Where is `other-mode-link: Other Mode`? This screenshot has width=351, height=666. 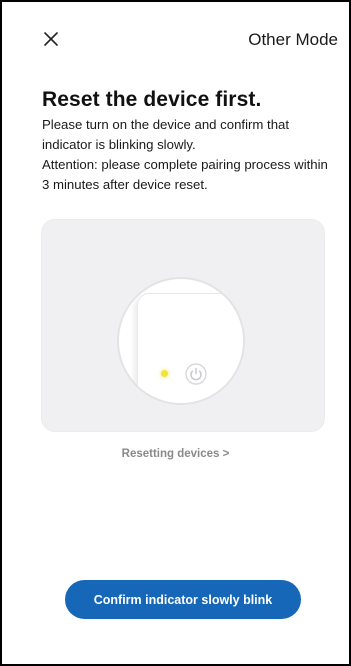 other-mode-link: Other Mode is located at coordinates (293, 40).